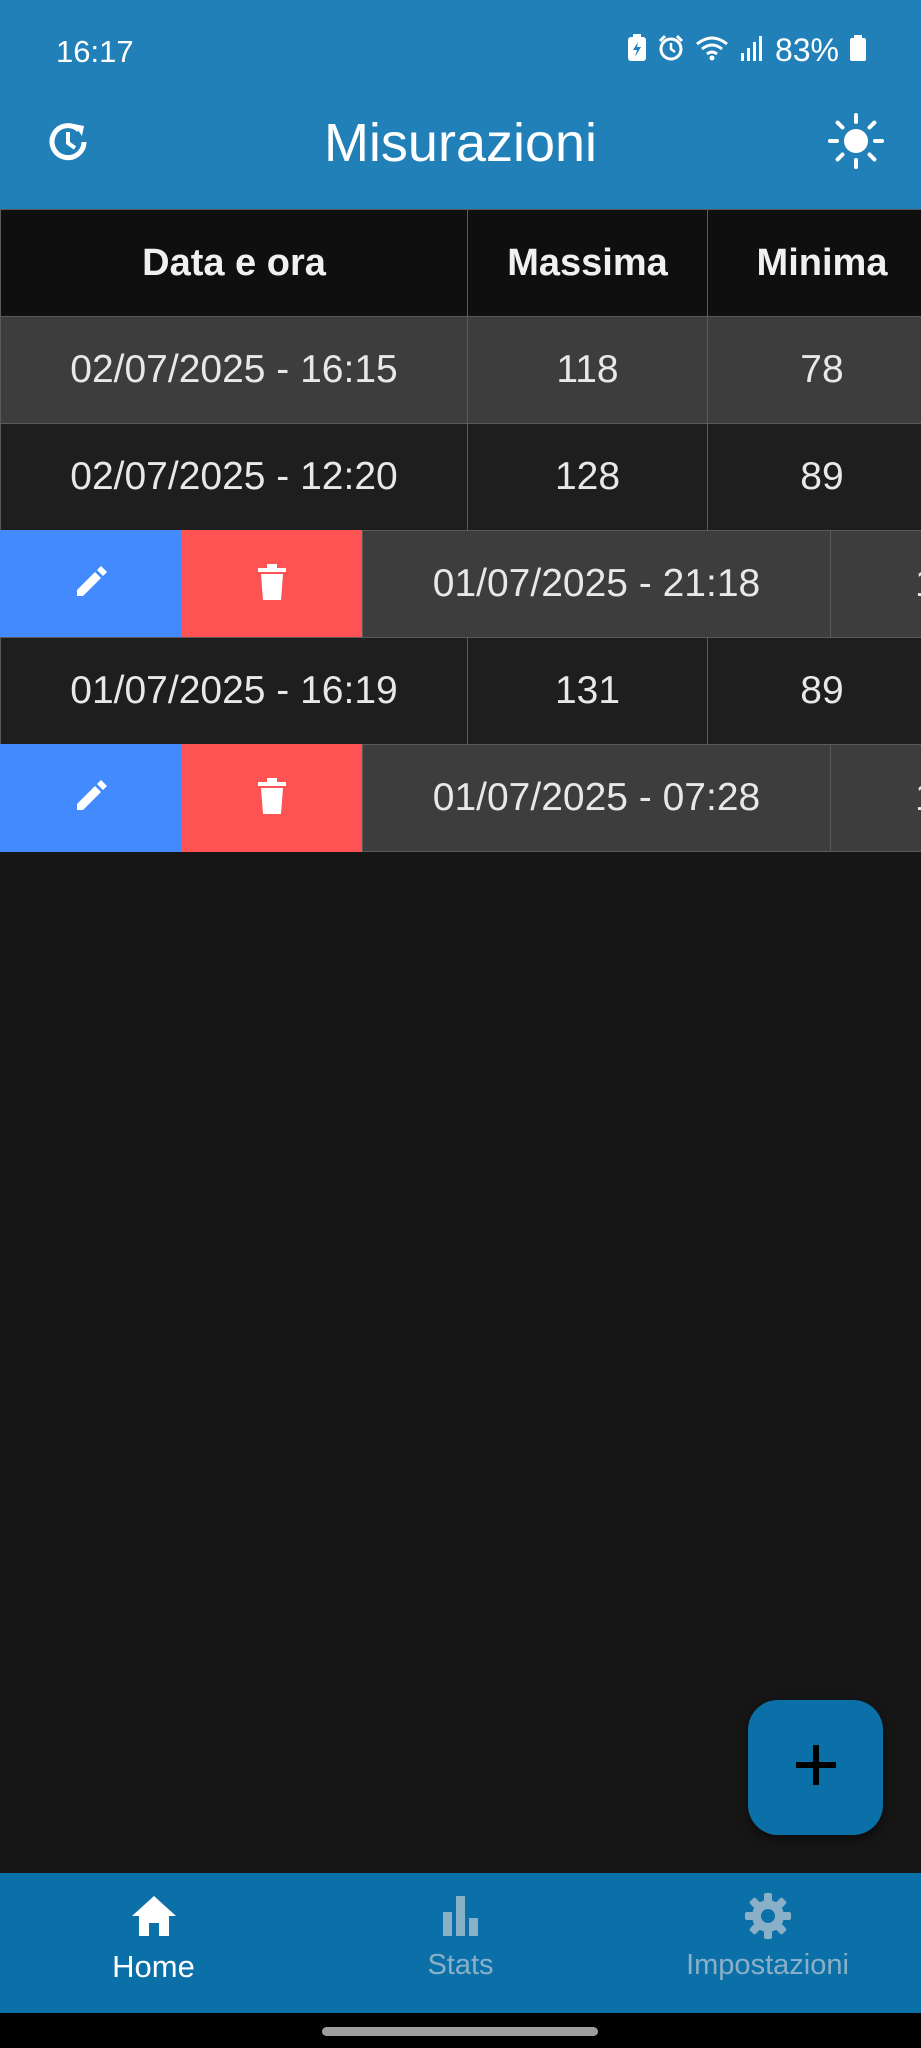 This screenshot has width=921, height=2048. Describe the element at coordinates (153, 1966) in the screenshot. I see `nav-label-home: Home` at that location.